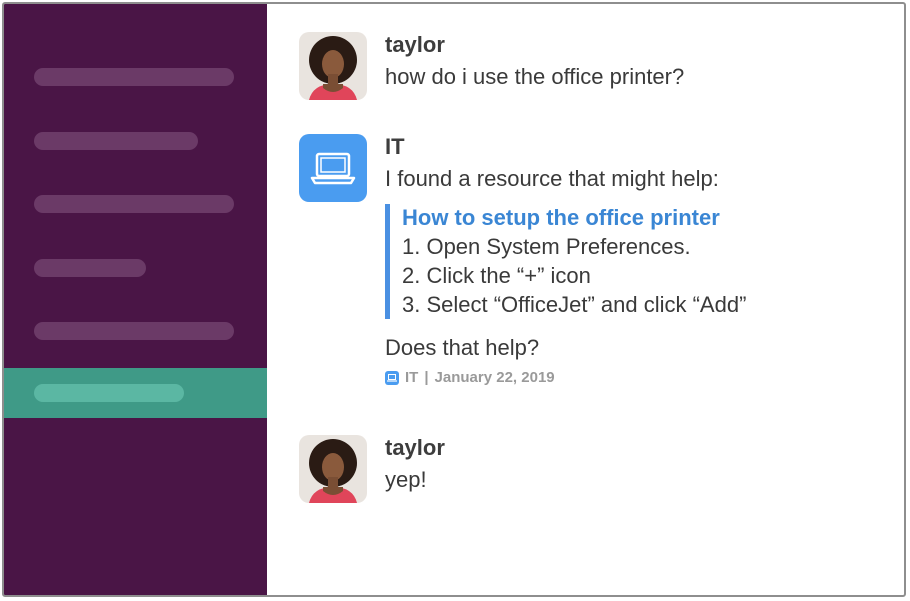 The width and height of the screenshot is (910, 601). What do you see at coordinates (615, 377) in the screenshot?
I see `message-footer: IT | January 22, 2019` at bounding box center [615, 377].